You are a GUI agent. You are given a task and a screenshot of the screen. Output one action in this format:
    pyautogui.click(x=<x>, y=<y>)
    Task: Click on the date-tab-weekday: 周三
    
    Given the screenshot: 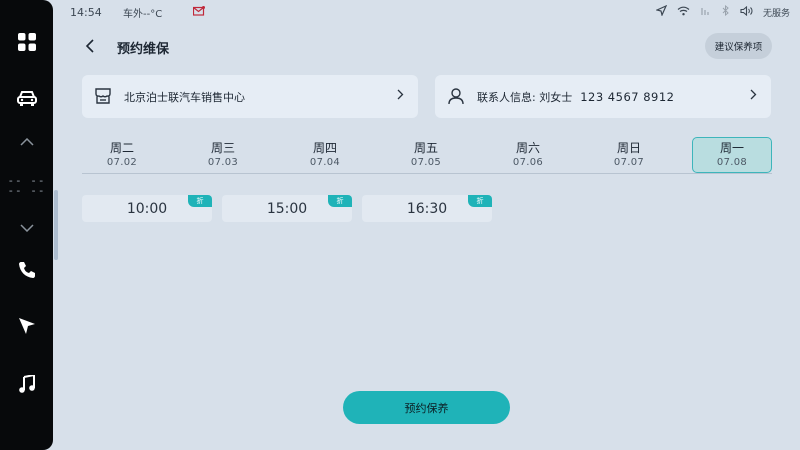 What is the action you would take?
    pyautogui.click(x=222, y=147)
    